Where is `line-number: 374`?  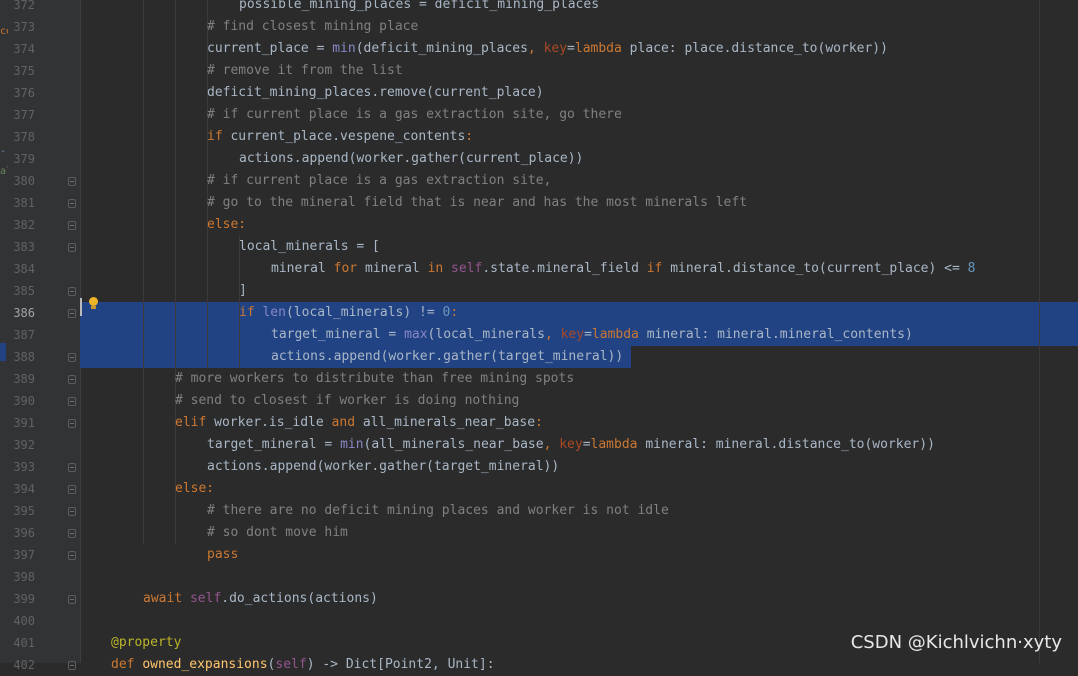
line-number: 374 is located at coordinates (21, 49).